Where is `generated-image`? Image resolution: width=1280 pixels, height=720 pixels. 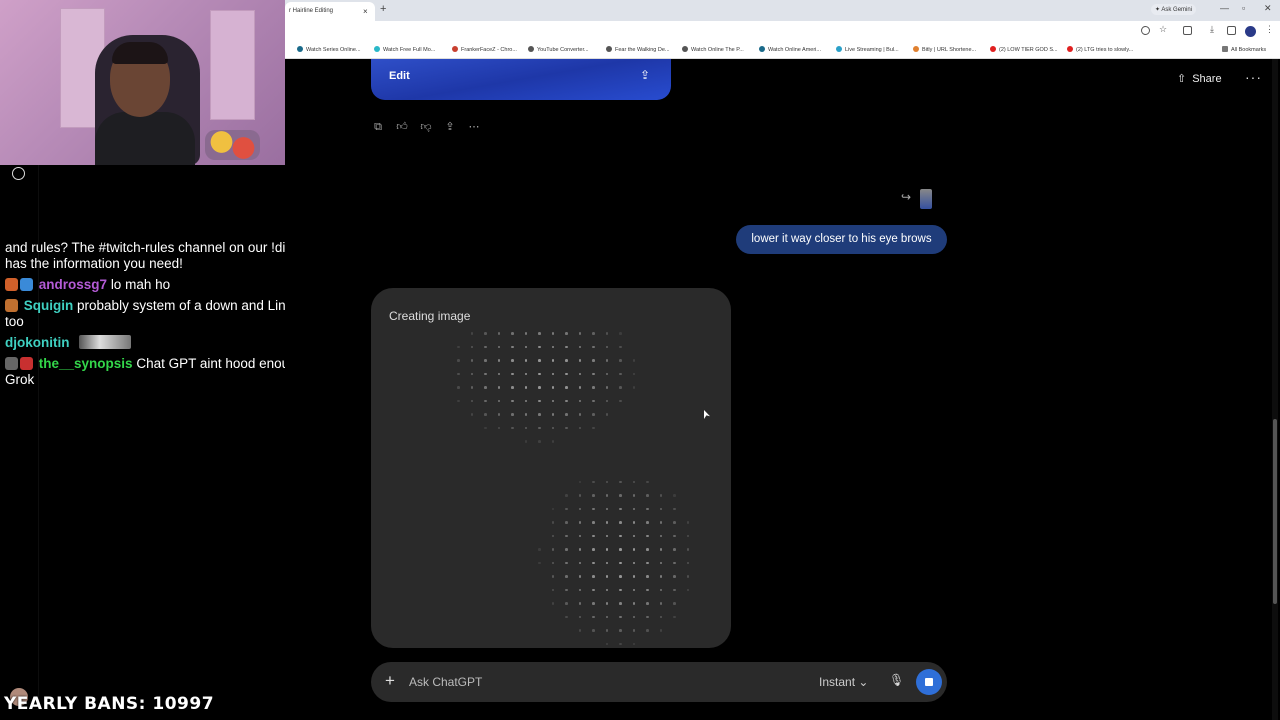 generated-image is located at coordinates (521, 79).